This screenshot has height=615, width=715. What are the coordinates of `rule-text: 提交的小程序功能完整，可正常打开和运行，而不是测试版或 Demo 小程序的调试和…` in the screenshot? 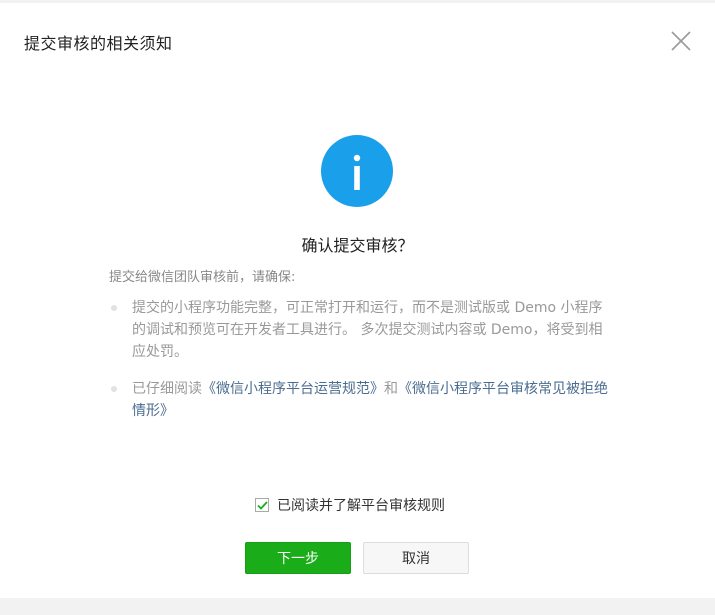 It's located at (367, 330).